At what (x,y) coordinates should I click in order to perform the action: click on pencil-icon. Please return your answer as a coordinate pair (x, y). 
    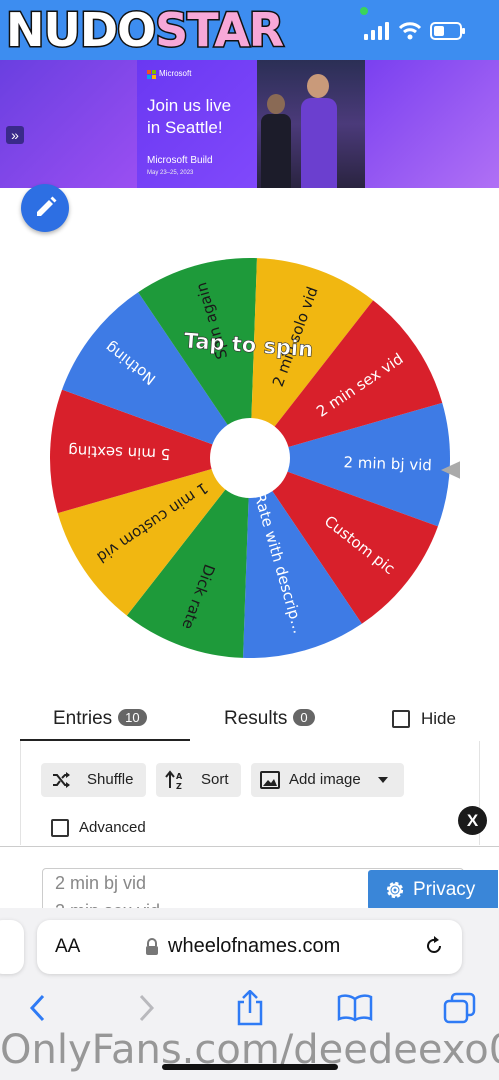
    Looking at the image, I should click on (47, 206).